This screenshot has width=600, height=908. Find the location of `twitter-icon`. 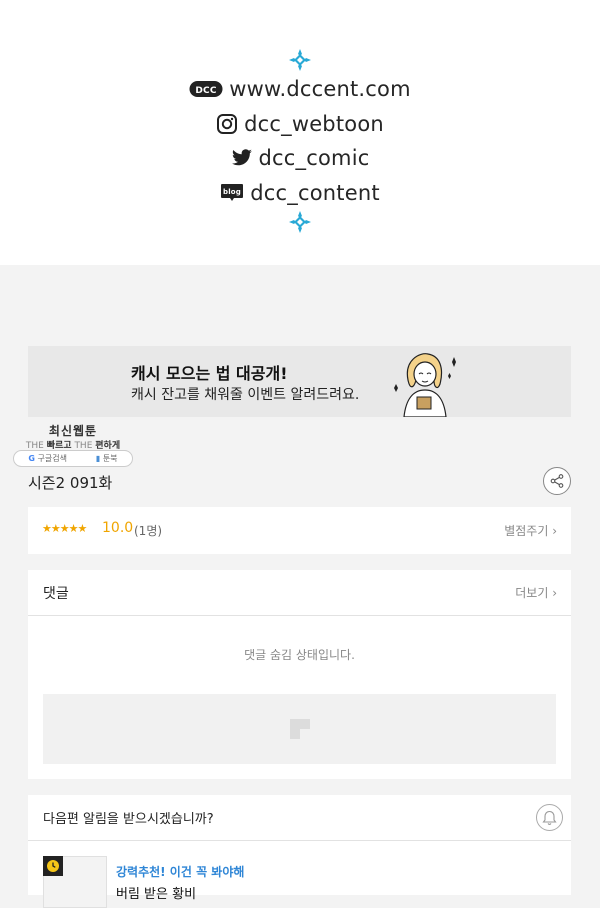

twitter-icon is located at coordinates (242, 158).